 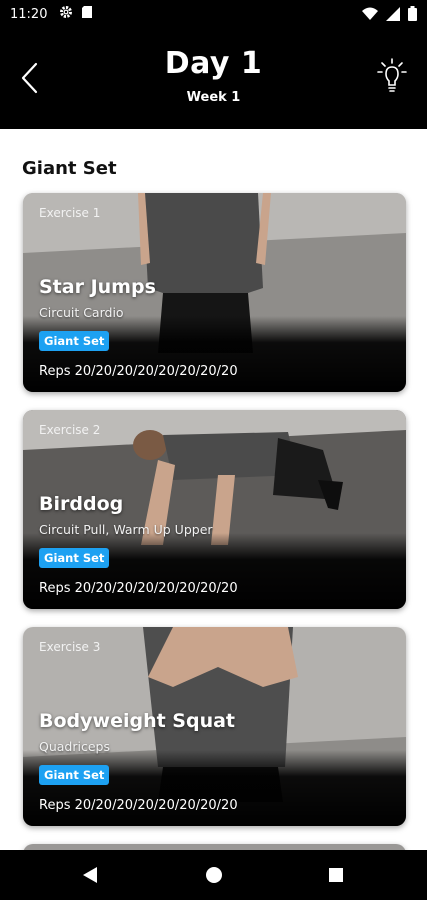 I want to click on nav-recents-button, so click(x=336, y=875).